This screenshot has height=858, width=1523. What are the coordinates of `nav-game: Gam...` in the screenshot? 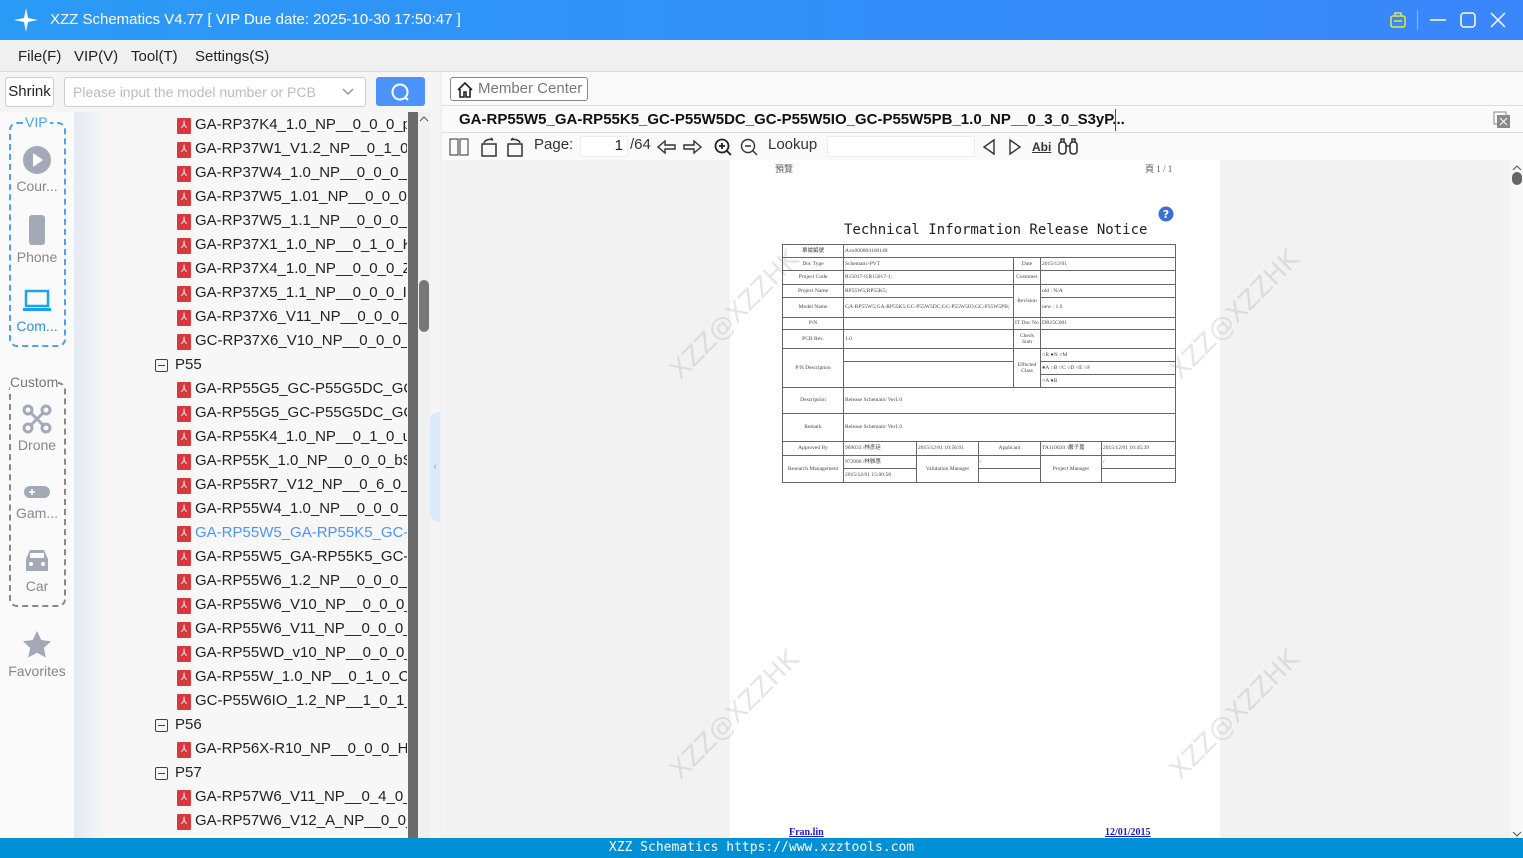 It's located at (37, 501).